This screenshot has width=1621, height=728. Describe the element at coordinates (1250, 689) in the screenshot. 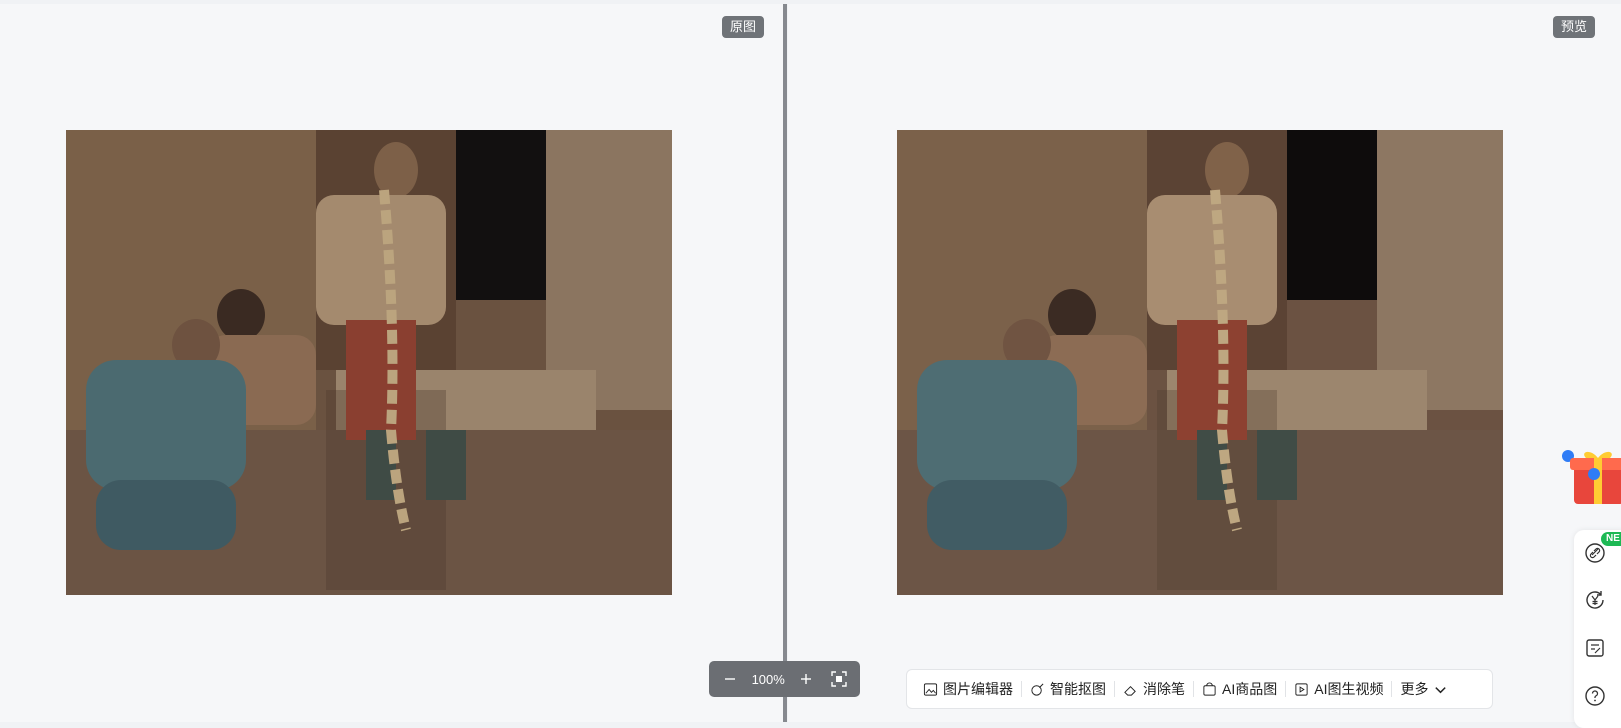

I see `ai-product-image-label: AI商品图` at that location.